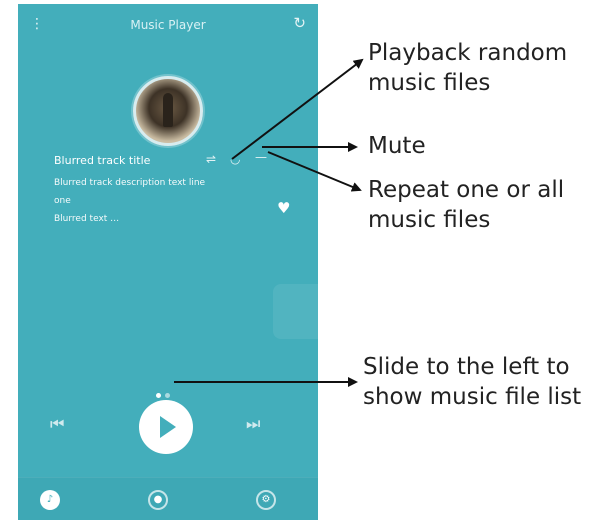  What do you see at coordinates (297, 109) in the screenshot?
I see `arrow-shuffle` at bounding box center [297, 109].